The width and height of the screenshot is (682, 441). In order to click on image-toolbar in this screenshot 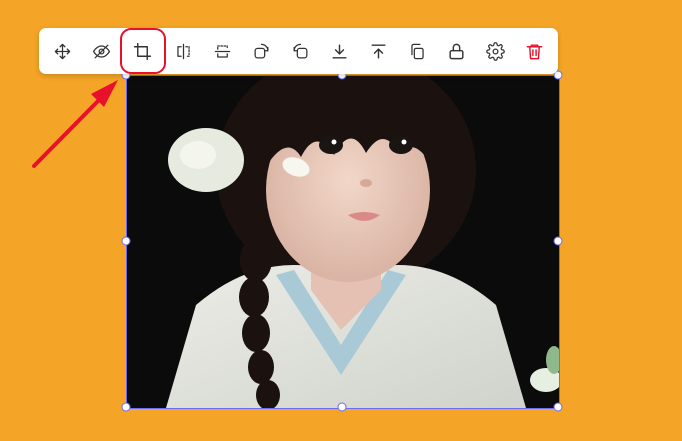, I will do `click(298, 51)`.